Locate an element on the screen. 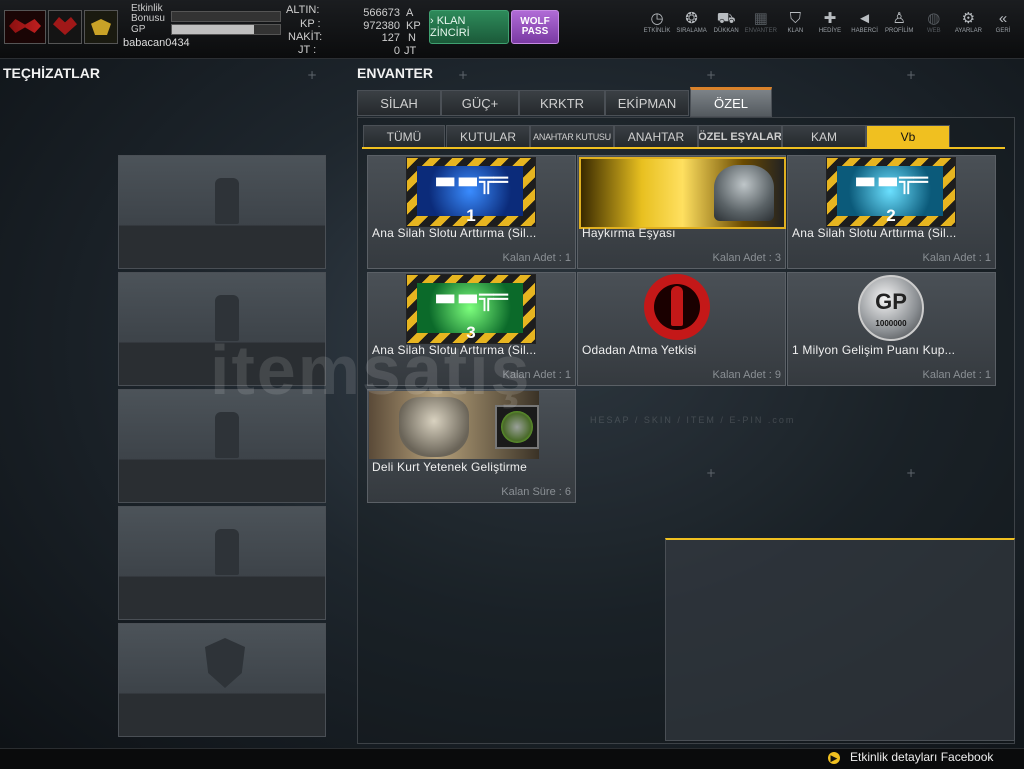  subtab-kam: KAM is located at coordinates (824, 137).